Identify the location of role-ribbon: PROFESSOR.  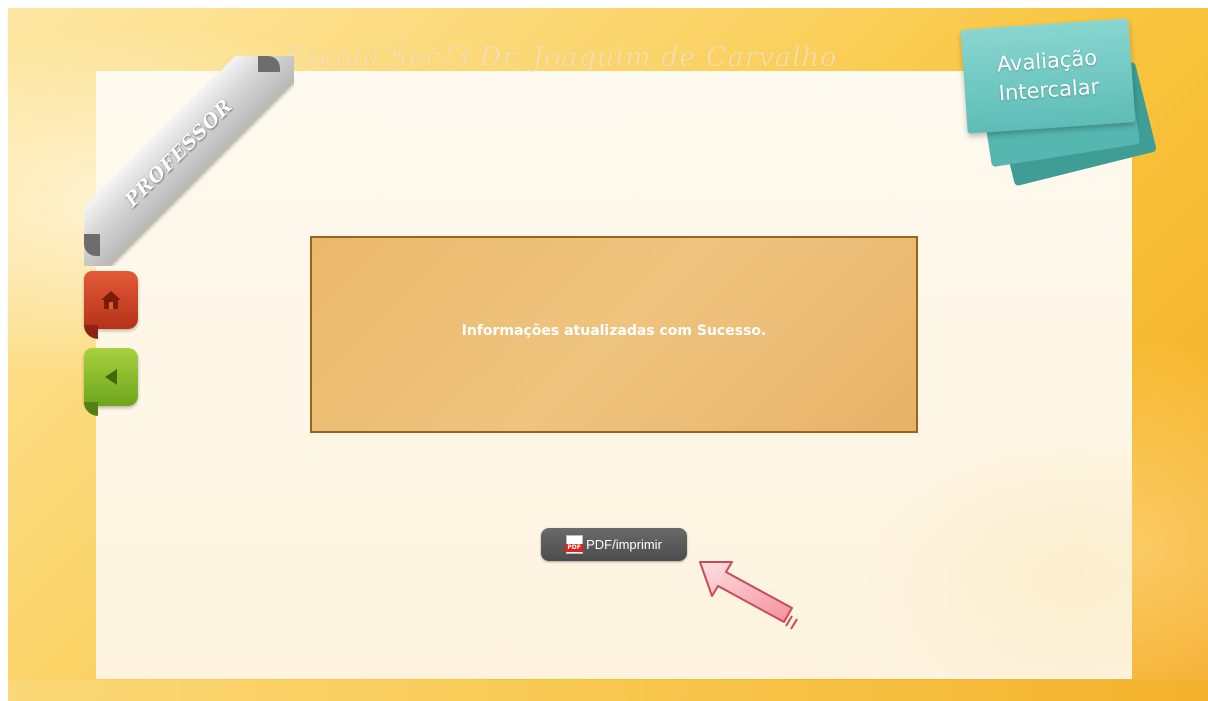
(189, 161).